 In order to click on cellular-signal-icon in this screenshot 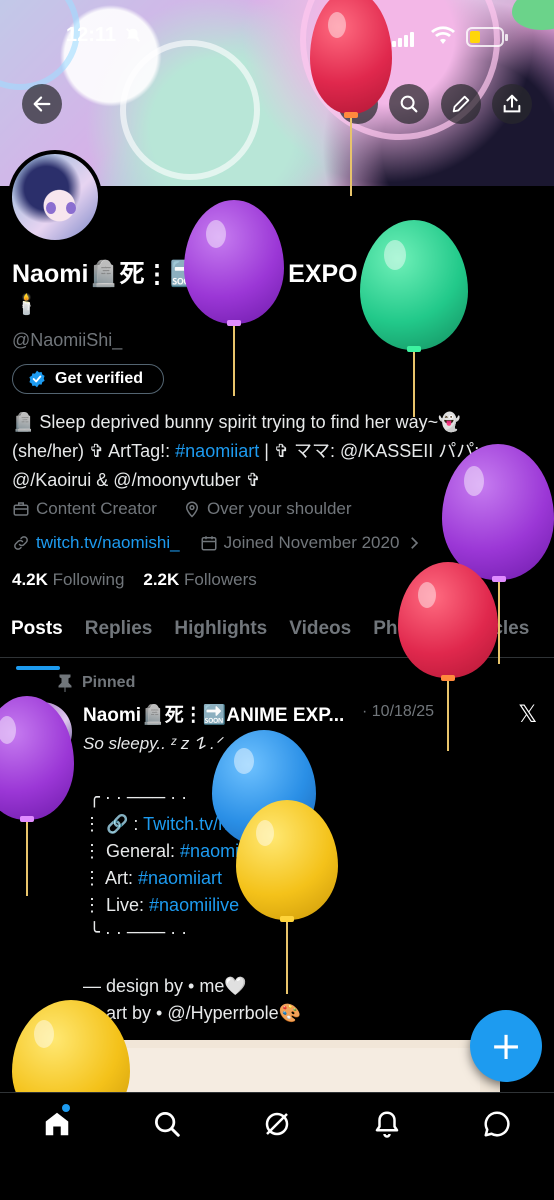, I will do `click(404, 37)`.